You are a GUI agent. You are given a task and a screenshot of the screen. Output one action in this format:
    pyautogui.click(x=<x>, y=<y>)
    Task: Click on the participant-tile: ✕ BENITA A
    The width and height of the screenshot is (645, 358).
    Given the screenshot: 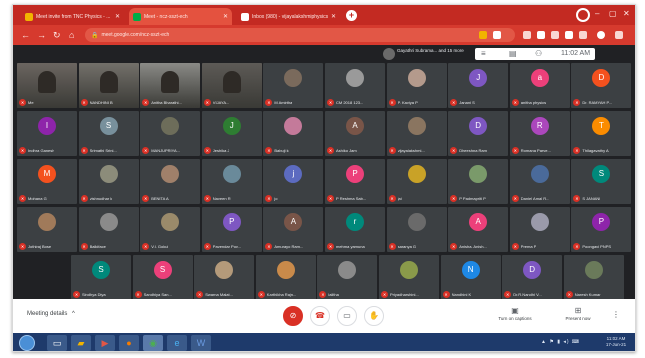 What is the action you would take?
    pyautogui.click(x=170, y=181)
    